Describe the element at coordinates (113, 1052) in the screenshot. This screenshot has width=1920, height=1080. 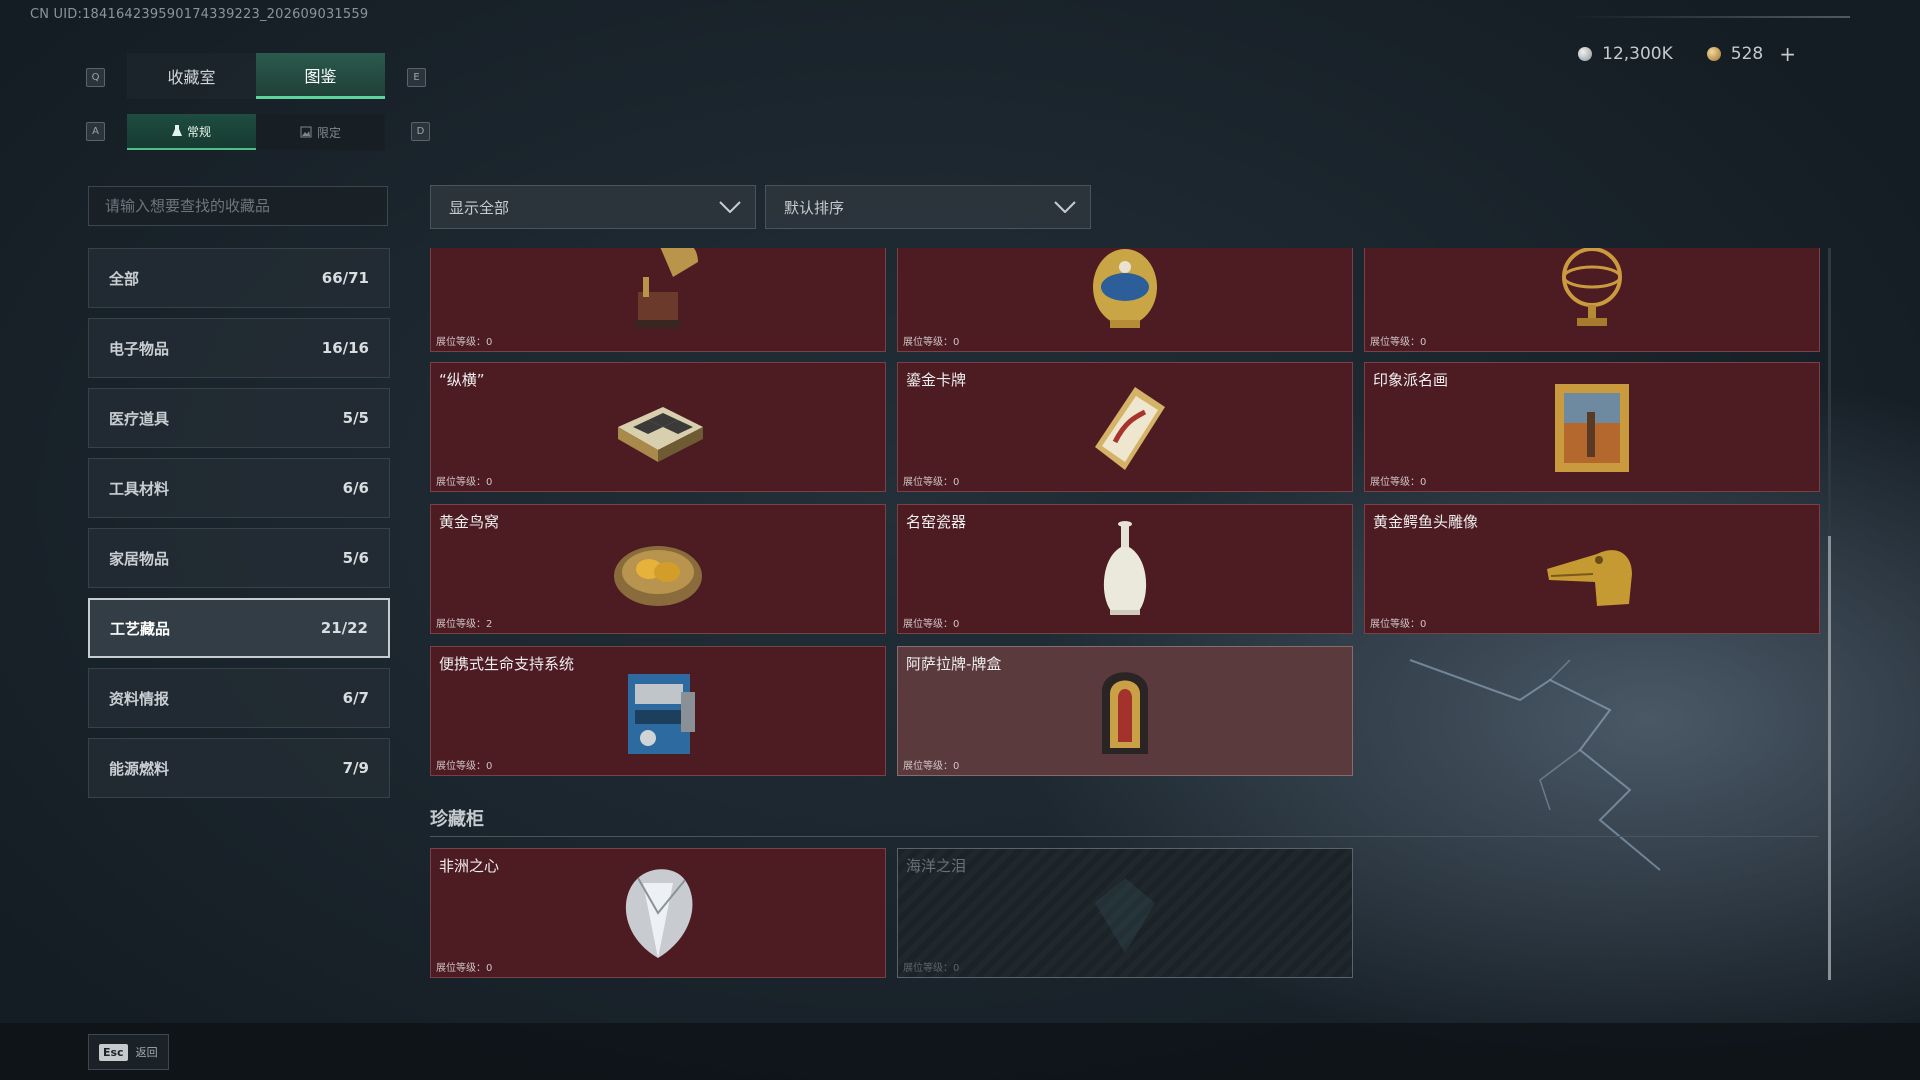
I see `esc-key-label: Esc` at that location.